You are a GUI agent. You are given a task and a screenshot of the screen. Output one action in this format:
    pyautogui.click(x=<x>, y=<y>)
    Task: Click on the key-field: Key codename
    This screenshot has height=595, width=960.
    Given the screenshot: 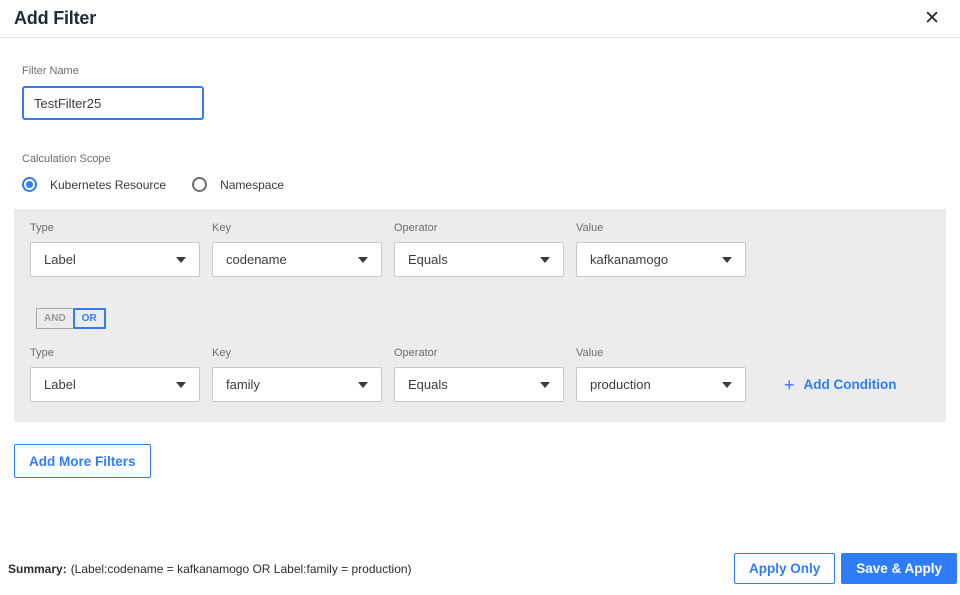 What is the action you would take?
    pyautogui.click(x=297, y=249)
    